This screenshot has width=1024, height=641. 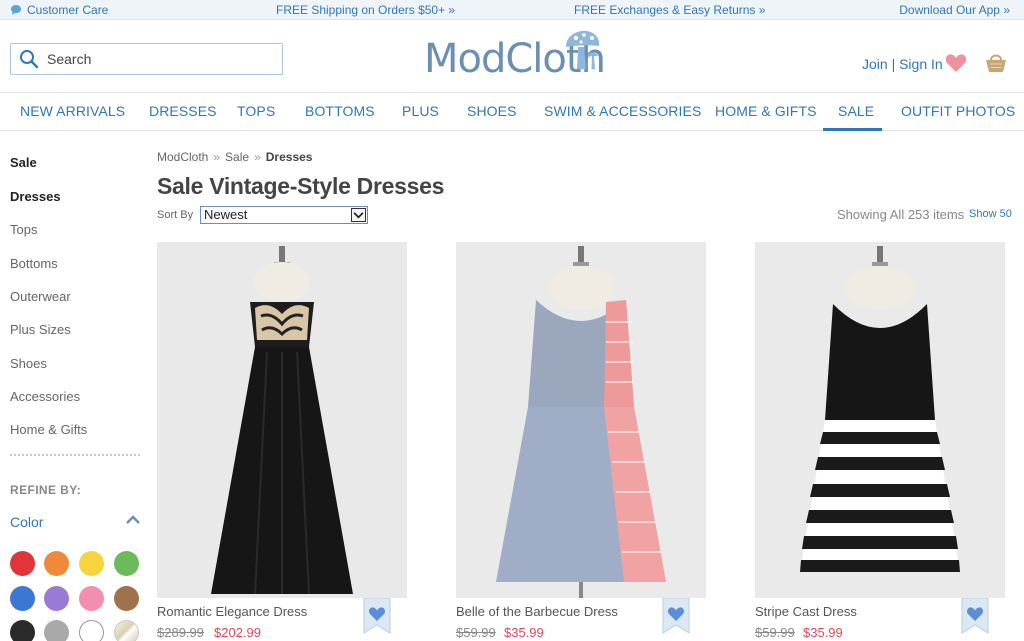 What do you see at coordinates (23, 162) in the screenshot?
I see `sidebar-item-sale: Sale` at bounding box center [23, 162].